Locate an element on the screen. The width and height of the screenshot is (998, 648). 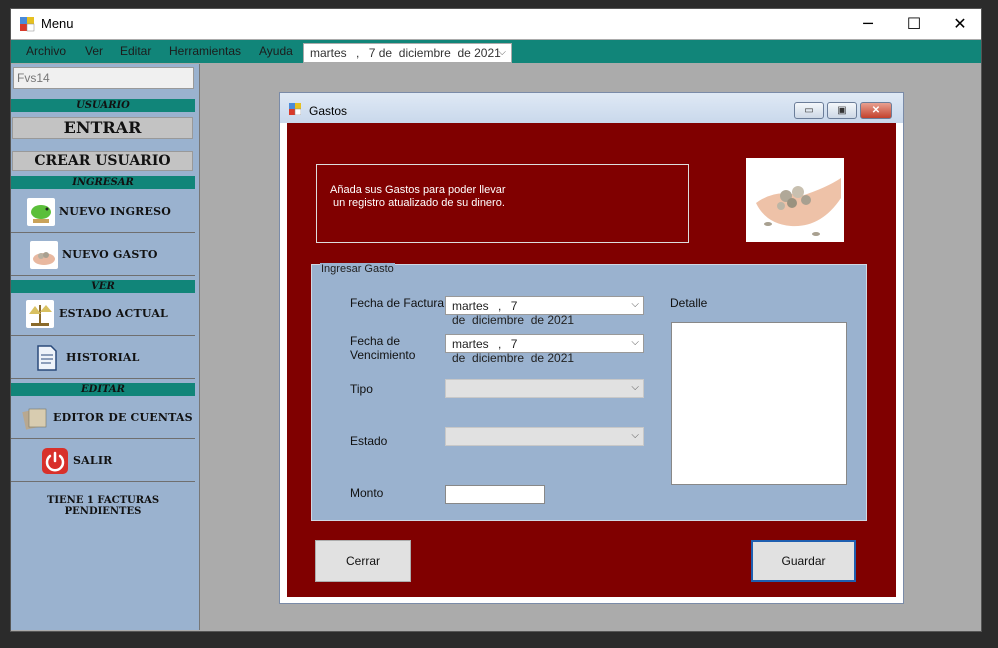
nav-estado-actual: ESTADO ACTUAL is located at coordinates (103, 313).